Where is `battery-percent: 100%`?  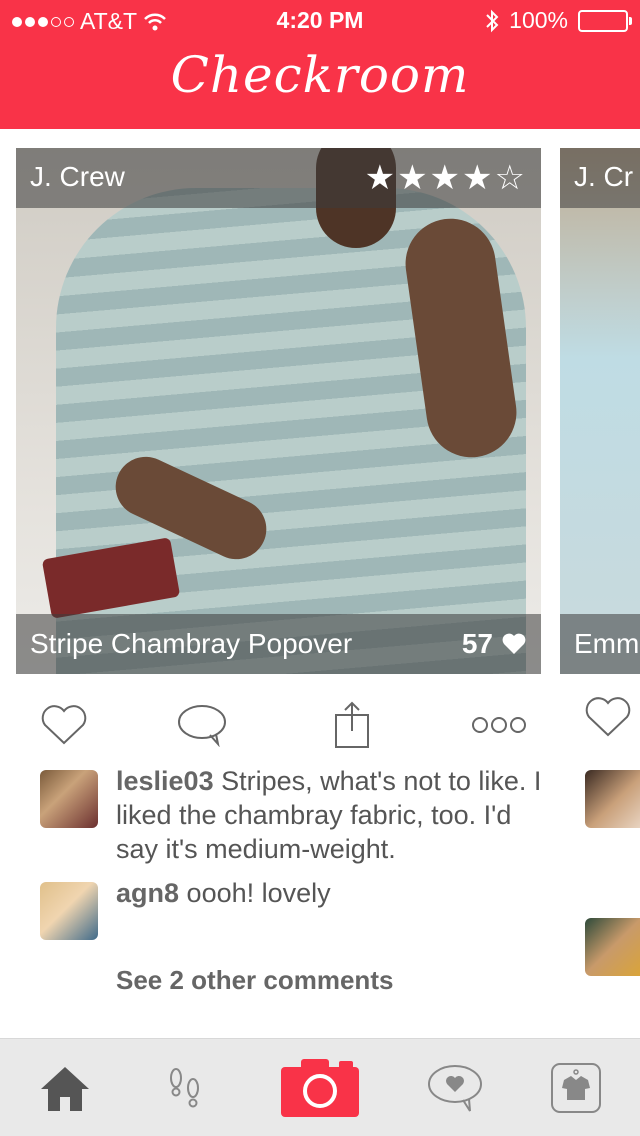 battery-percent: 100% is located at coordinates (538, 20).